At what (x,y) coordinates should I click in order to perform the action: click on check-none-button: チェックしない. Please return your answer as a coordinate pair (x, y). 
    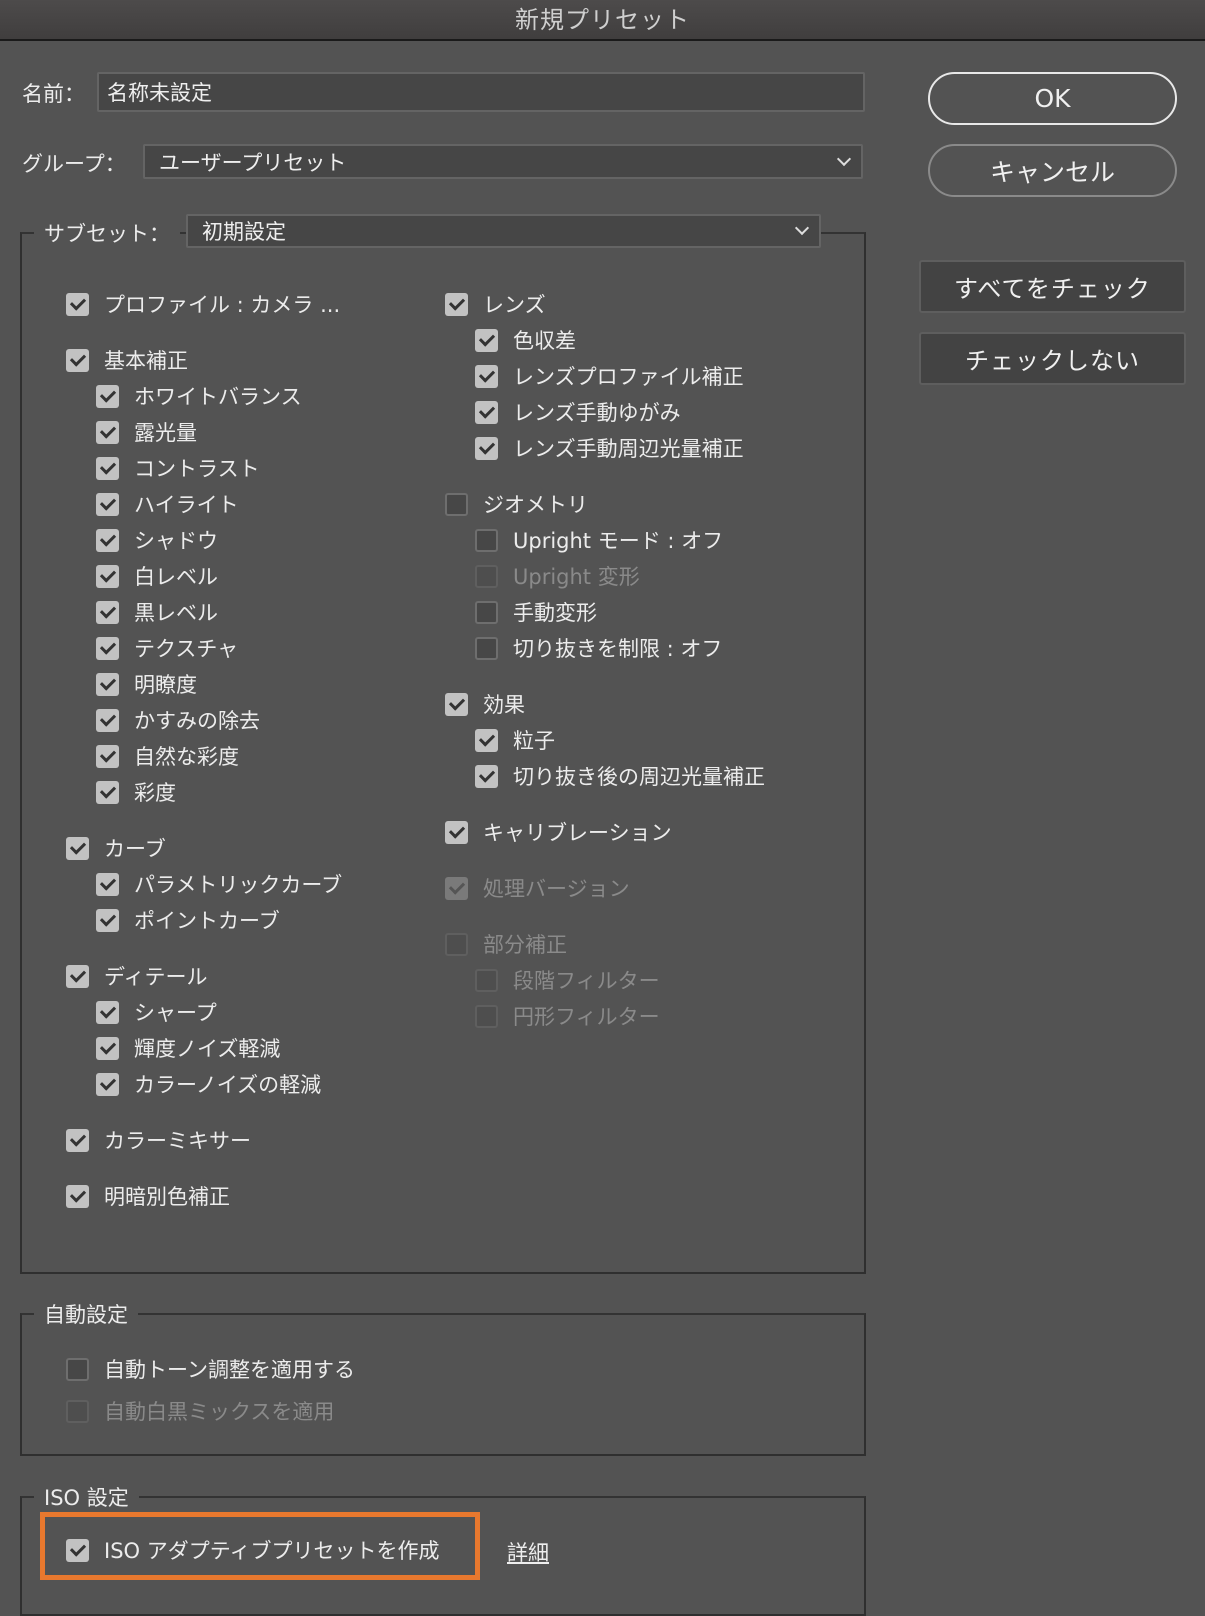
    Looking at the image, I should click on (1052, 358).